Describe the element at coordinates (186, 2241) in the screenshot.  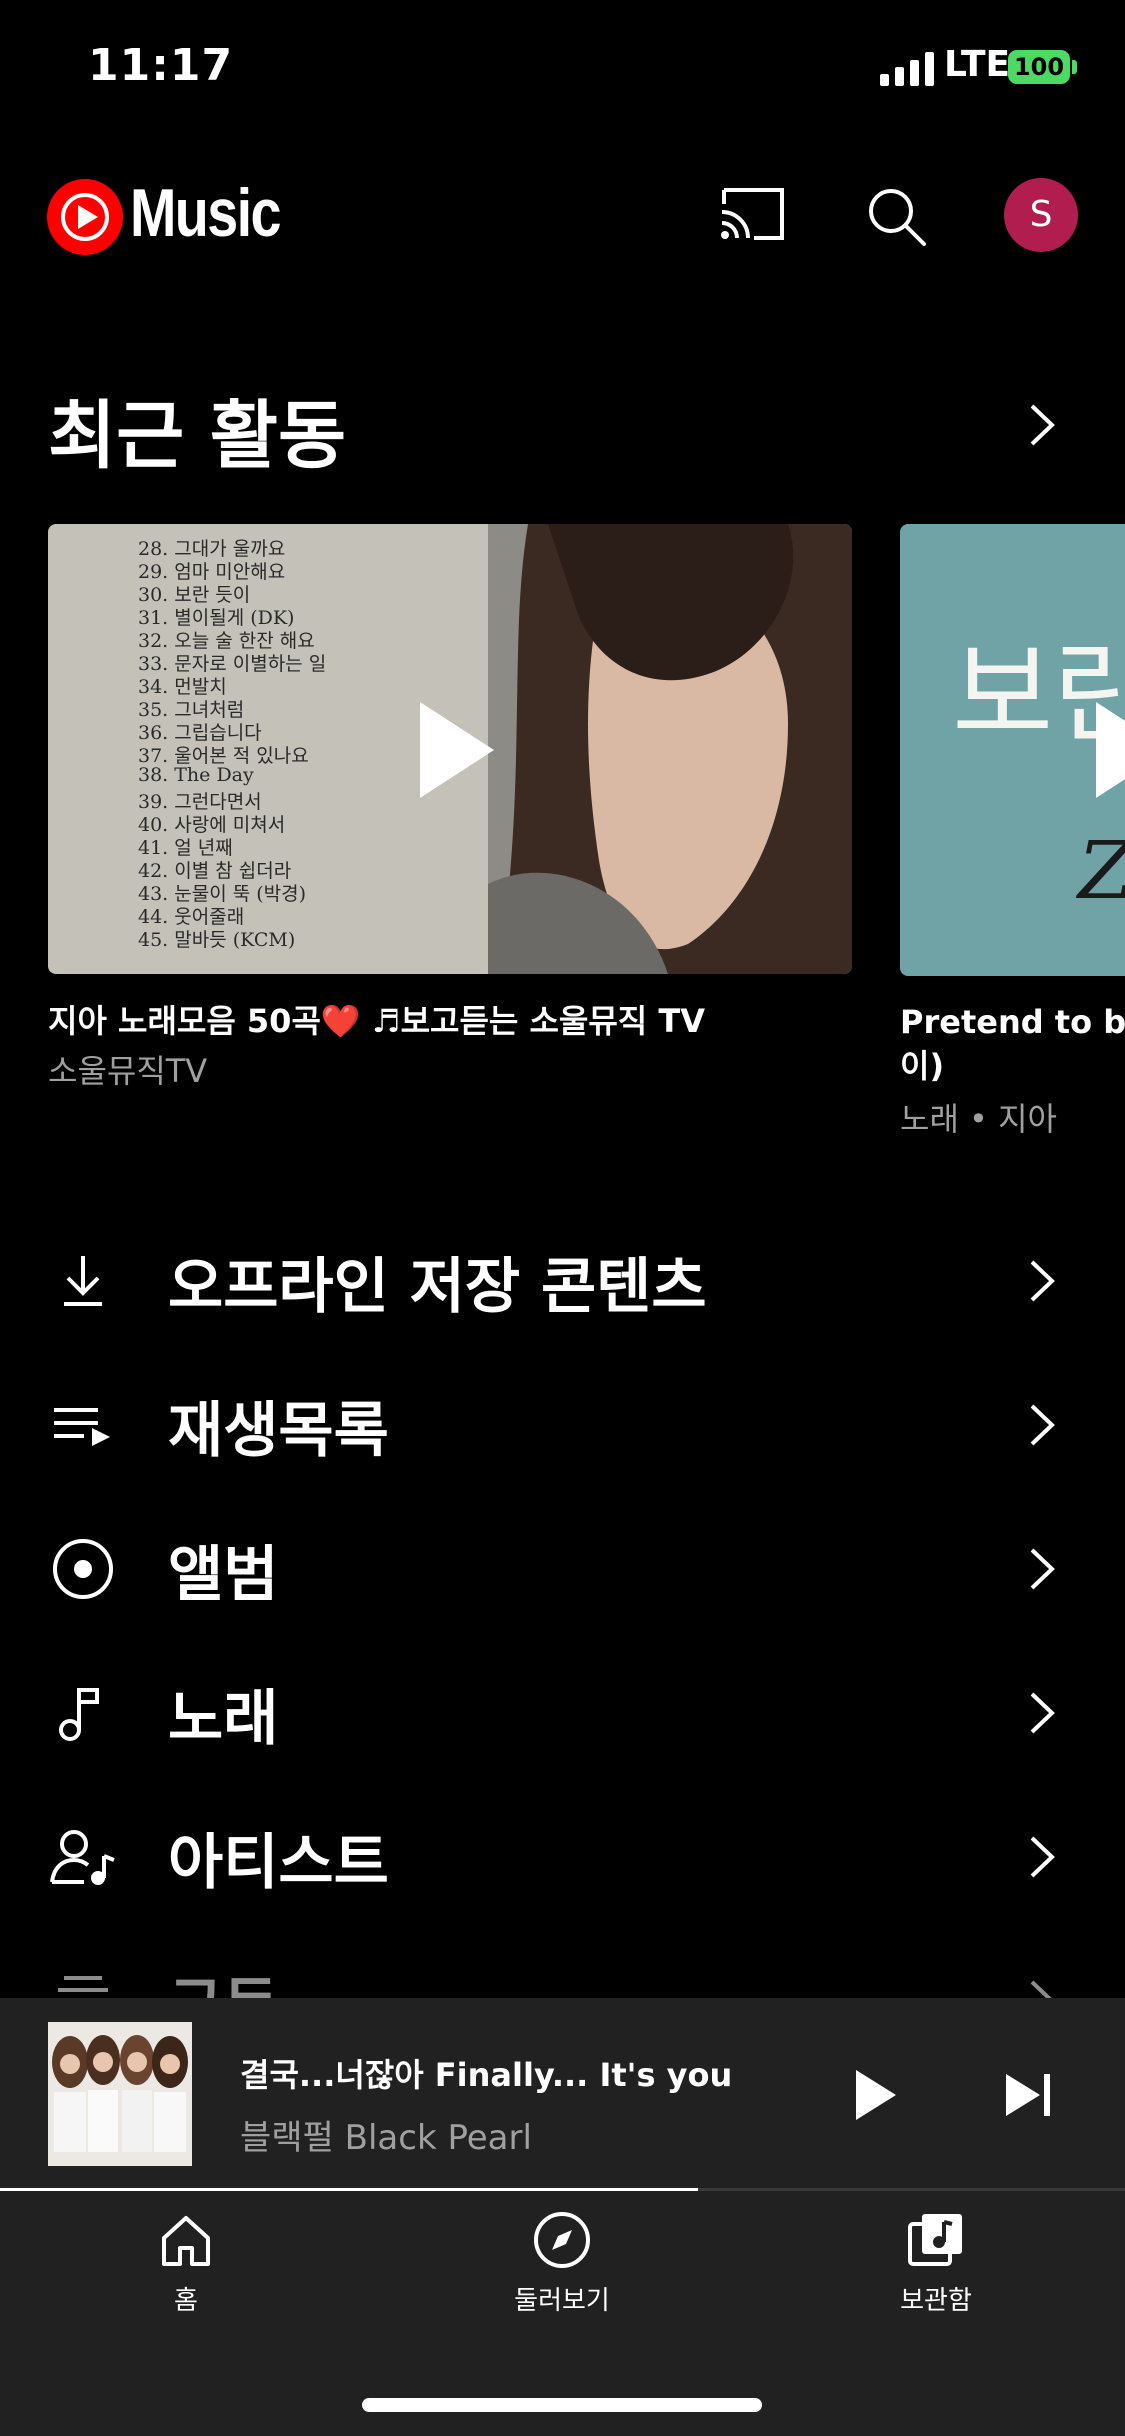
I see `home-icon` at that location.